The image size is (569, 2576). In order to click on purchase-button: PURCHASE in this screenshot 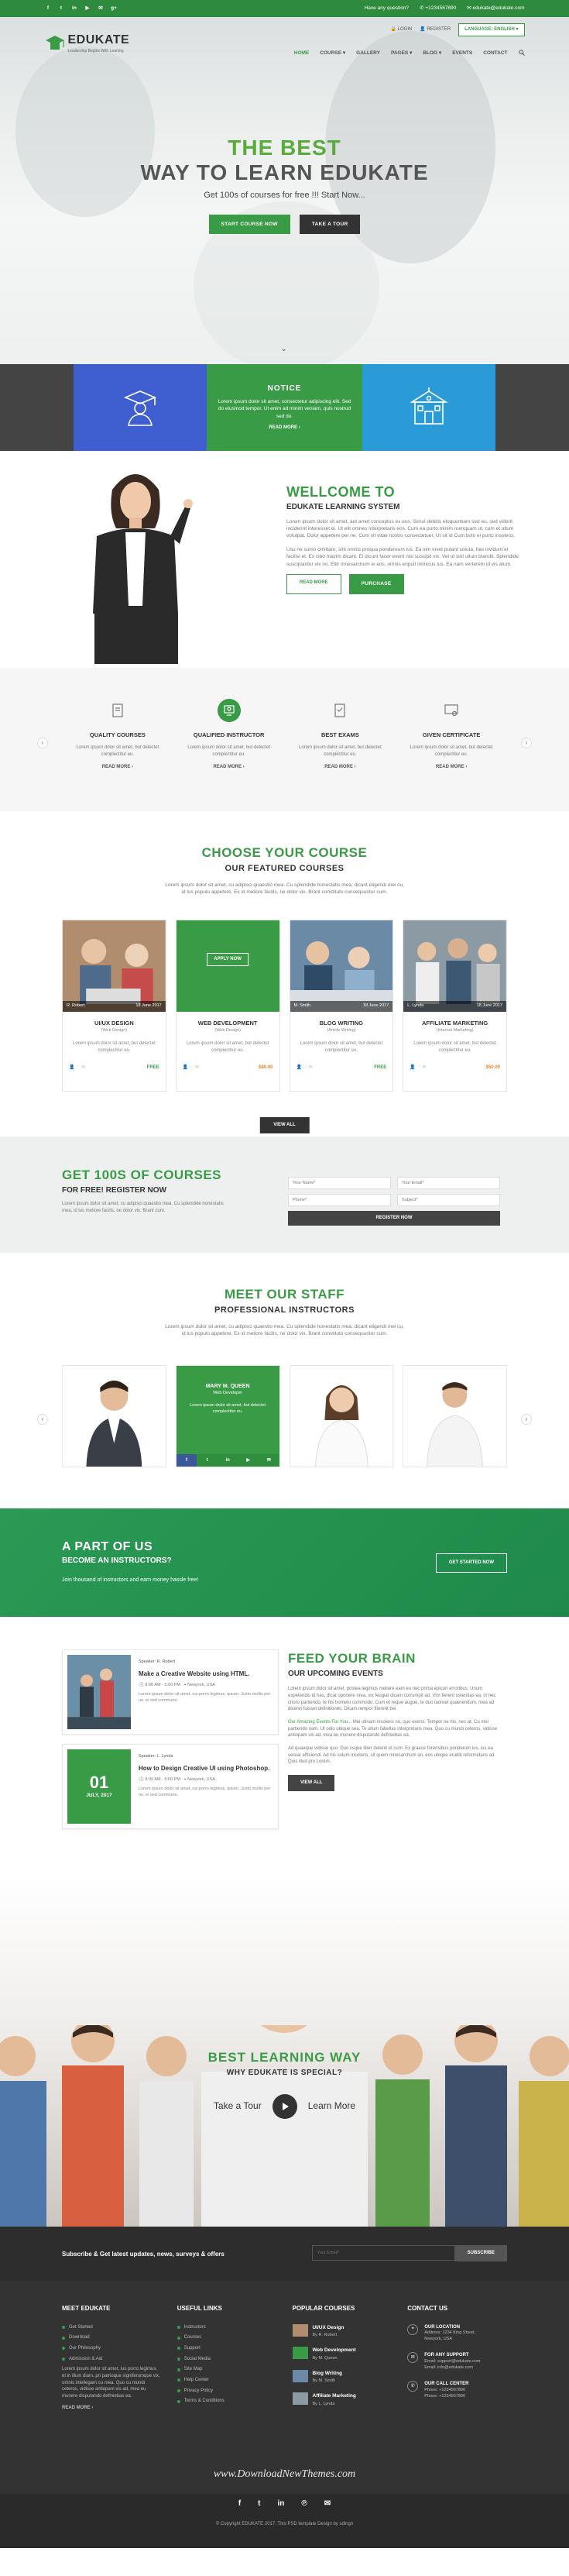, I will do `click(376, 584)`.